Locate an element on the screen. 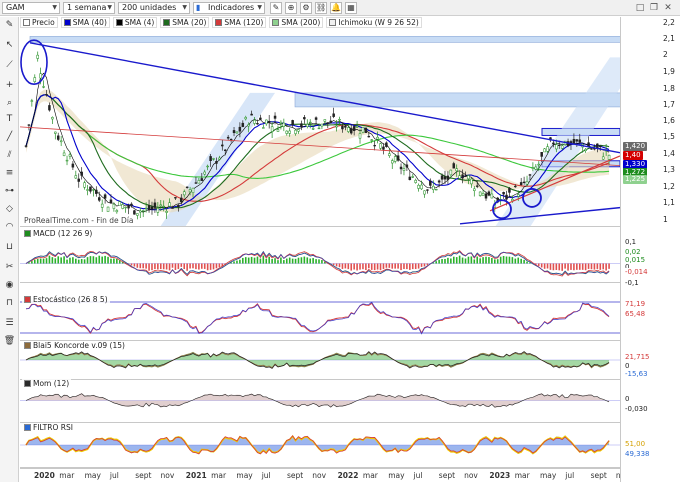  symbol-dropdown: GAM ▼ is located at coordinates (31, 8).